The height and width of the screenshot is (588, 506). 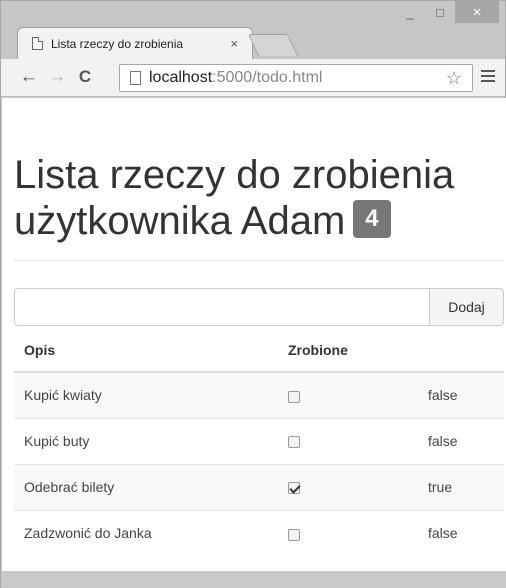 What do you see at coordinates (222, 307) in the screenshot?
I see `new-item-input` at bounding box center [222, 307].